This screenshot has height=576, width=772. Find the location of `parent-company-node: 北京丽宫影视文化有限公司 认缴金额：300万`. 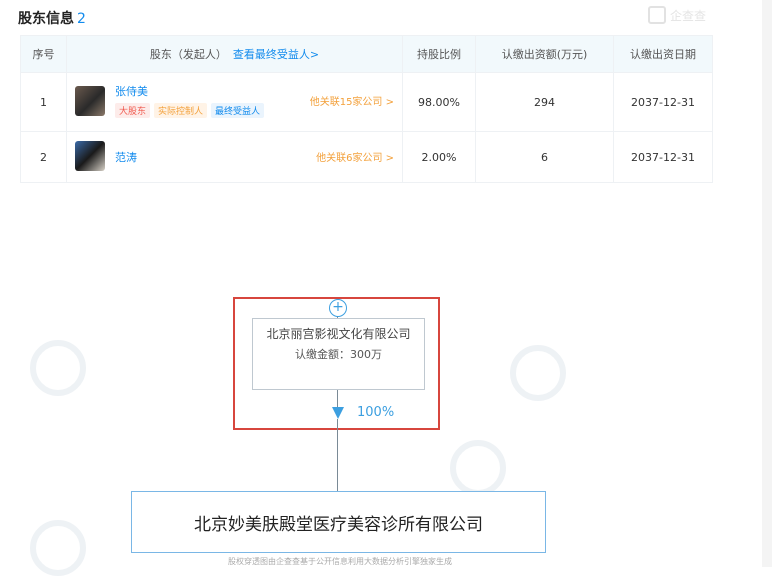

parent-company-node: 北京丽宫影视文化有限公司 认缴金额：300万 is located at coordinates (338, 354).